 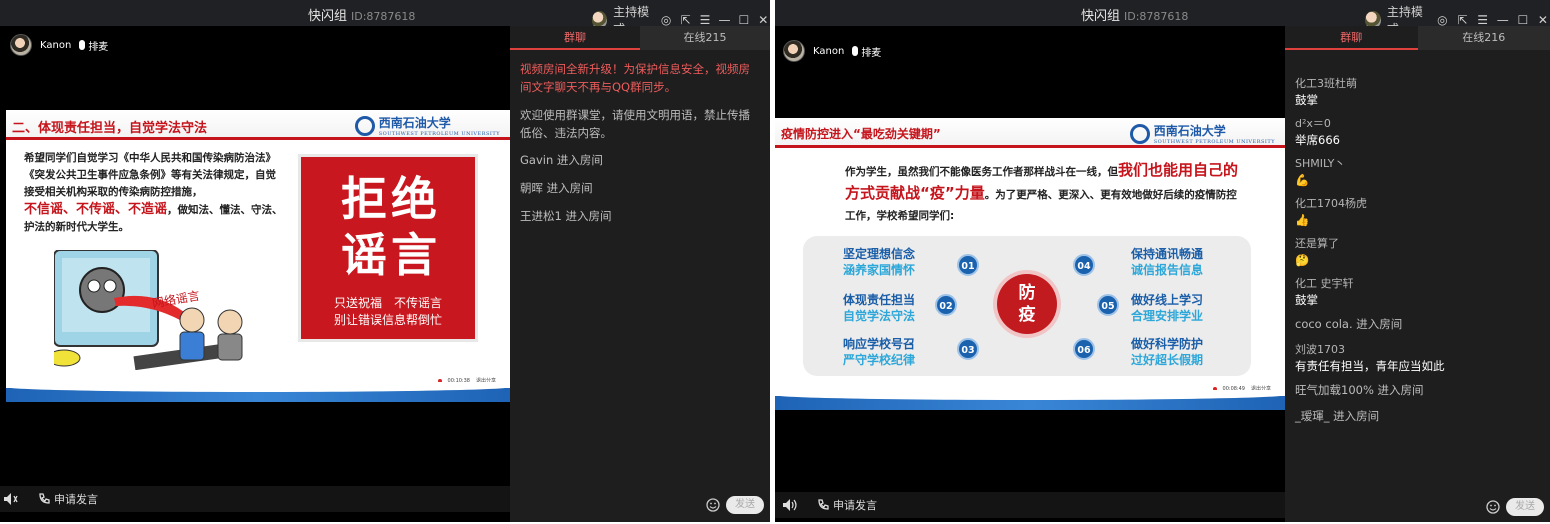 What do you see at coordinates (635, 124) in the screenshot?
I see `welcome-message: 欢迎使用群课堂，请使用文明用语，禁止传播低俗、违法内容。` at bounding box center [635, 124].